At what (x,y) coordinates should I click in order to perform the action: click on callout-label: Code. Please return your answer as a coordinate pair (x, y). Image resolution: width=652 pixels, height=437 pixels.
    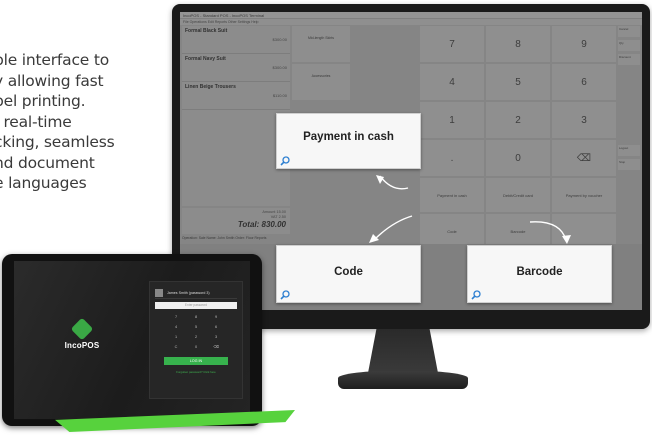
    Looking at the image, I should click on (348, 272).